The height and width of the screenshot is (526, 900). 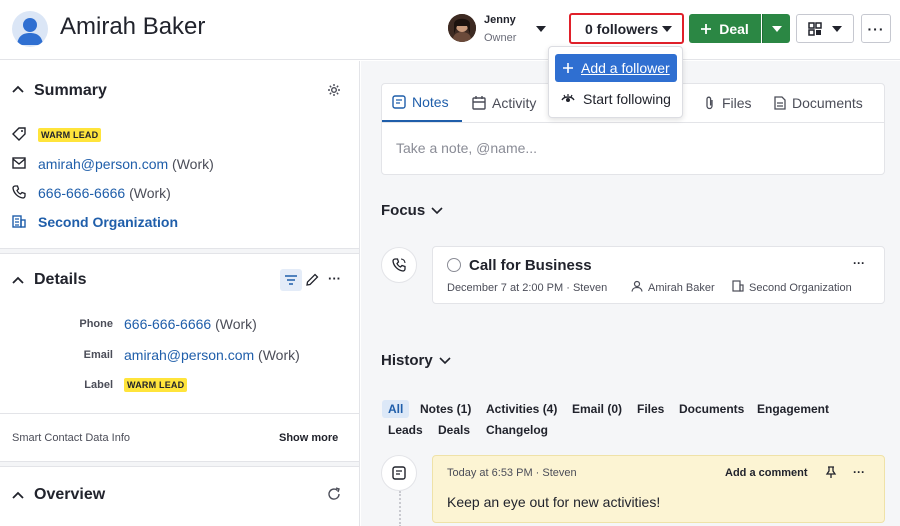 What do you see at coordinates (312, 279) in the screenshot?
I see `details-edit-button` at bounding box center [312, 279].